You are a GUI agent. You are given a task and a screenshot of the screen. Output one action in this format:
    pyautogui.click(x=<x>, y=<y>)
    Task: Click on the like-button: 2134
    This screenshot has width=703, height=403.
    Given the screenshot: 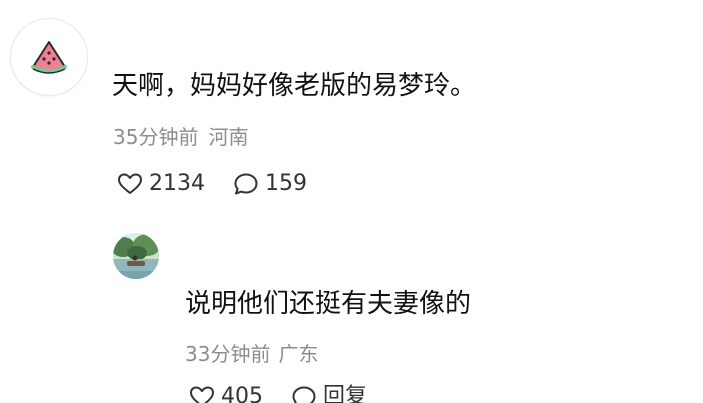 What is the action you would take?
    pyautogui.click(x=161, y=184)
    